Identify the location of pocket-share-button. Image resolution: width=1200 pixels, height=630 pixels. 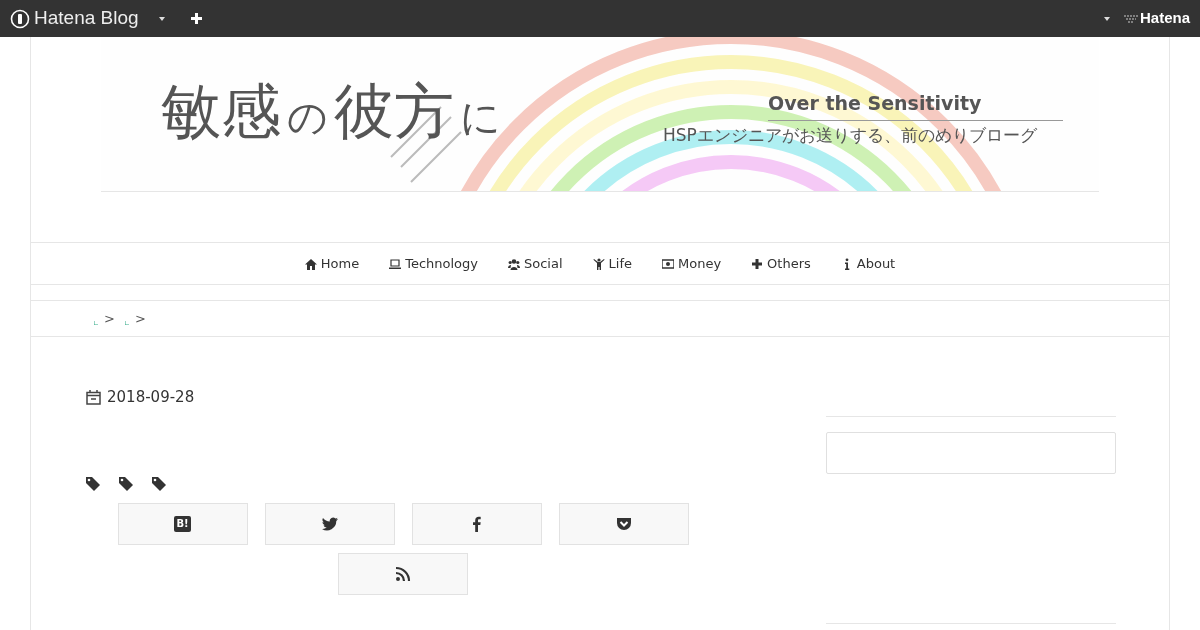
(623, 524).